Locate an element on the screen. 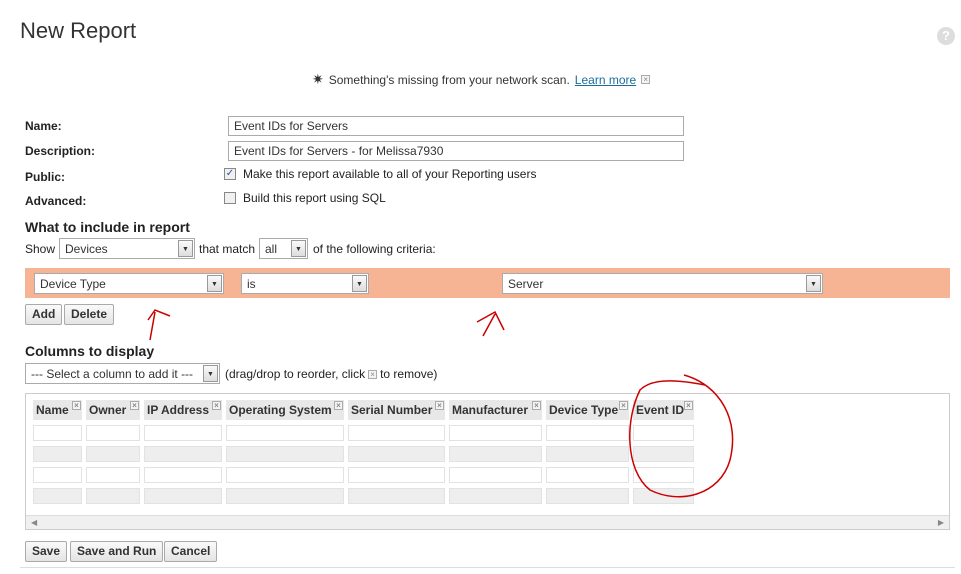 The image size is (961, 574). save-button: Save is located at coordinates (46, 551).